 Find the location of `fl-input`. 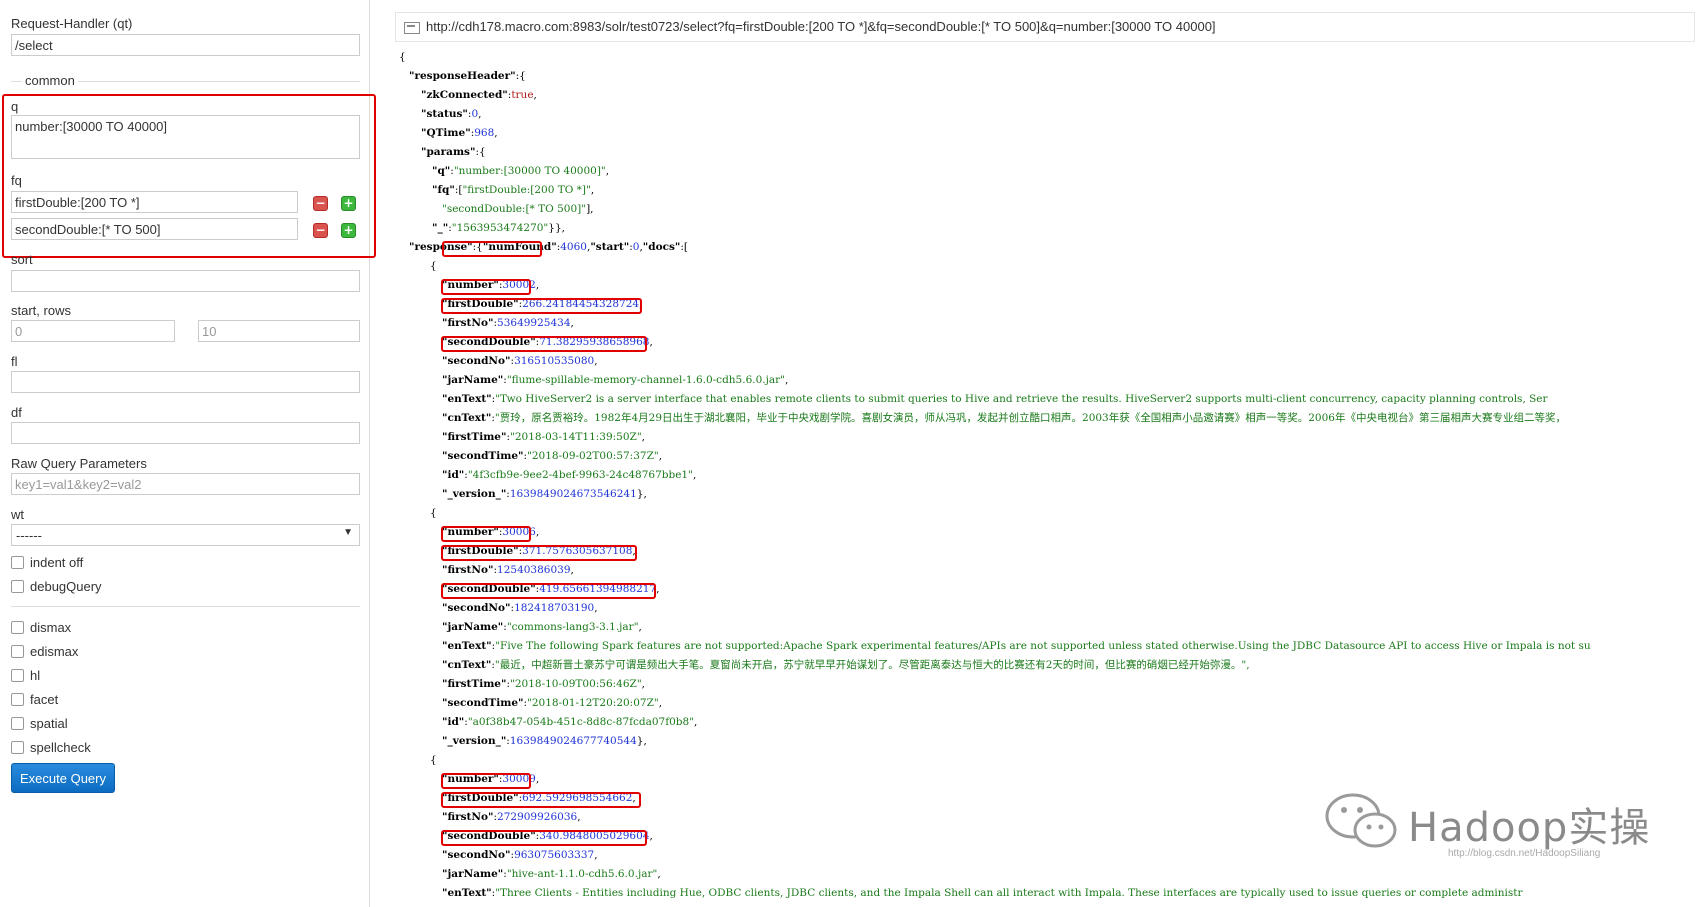

fl-input is located at coordinates (185, 382).